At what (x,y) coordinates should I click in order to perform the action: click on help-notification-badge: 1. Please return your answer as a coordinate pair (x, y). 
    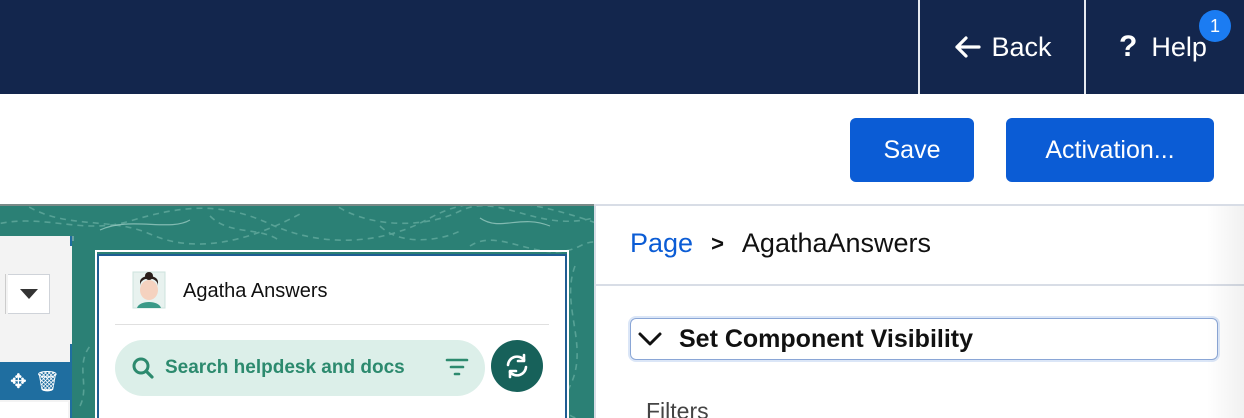
    Looking at the image, I should click on (1215, 26).